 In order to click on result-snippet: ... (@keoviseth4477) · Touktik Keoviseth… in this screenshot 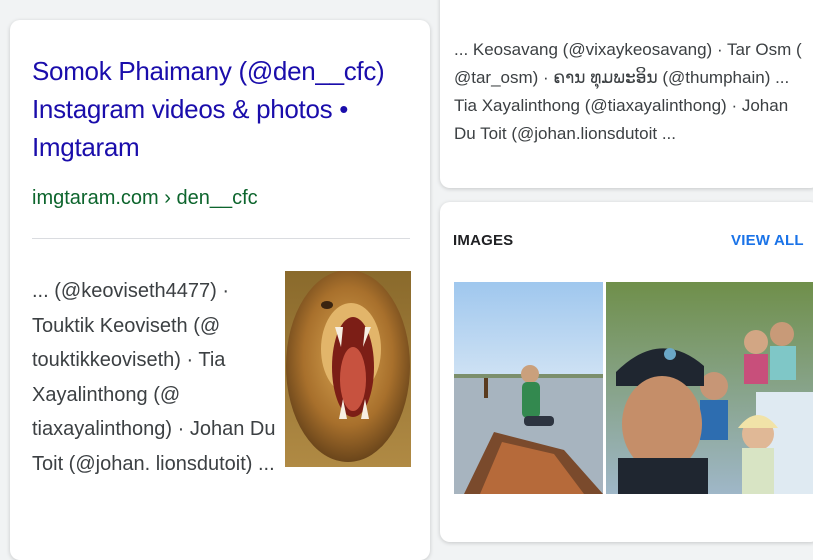, I will do `click(154, 377)`.